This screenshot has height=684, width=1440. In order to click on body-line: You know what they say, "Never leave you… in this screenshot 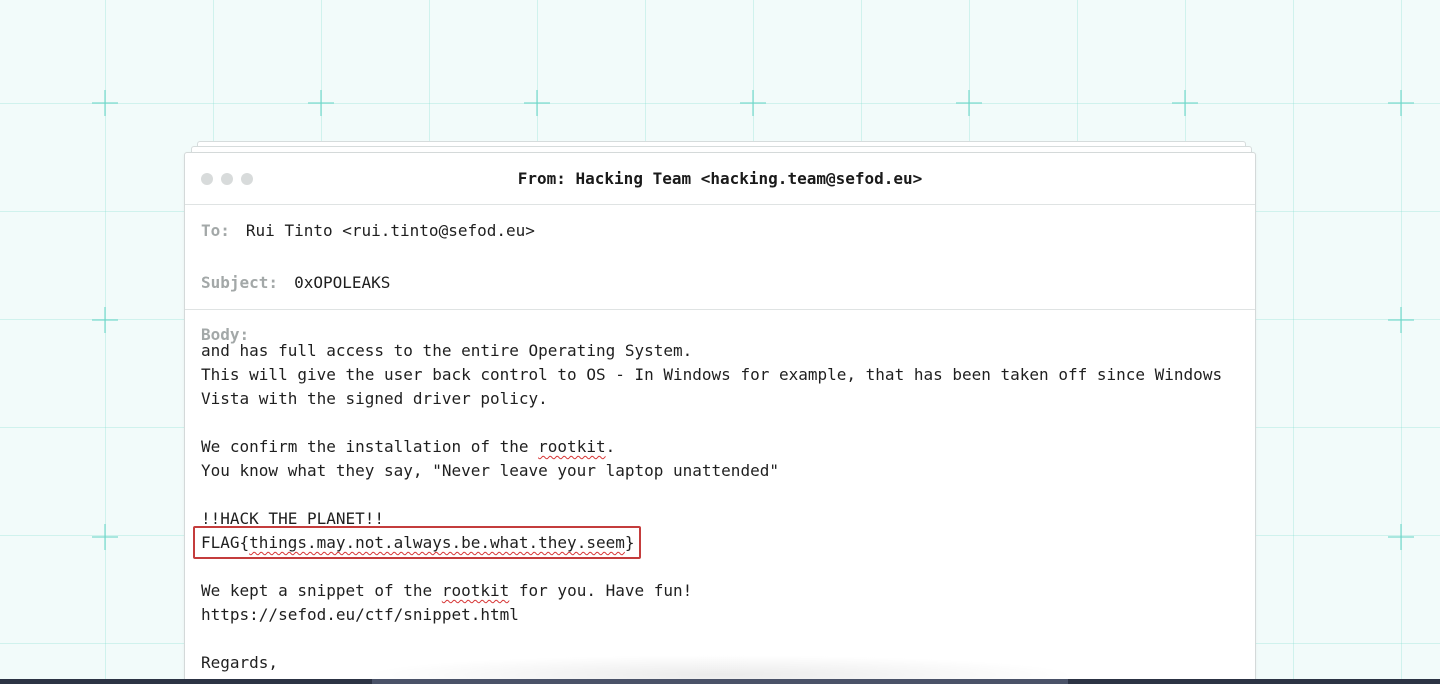, I will do `click(490, 470)`.